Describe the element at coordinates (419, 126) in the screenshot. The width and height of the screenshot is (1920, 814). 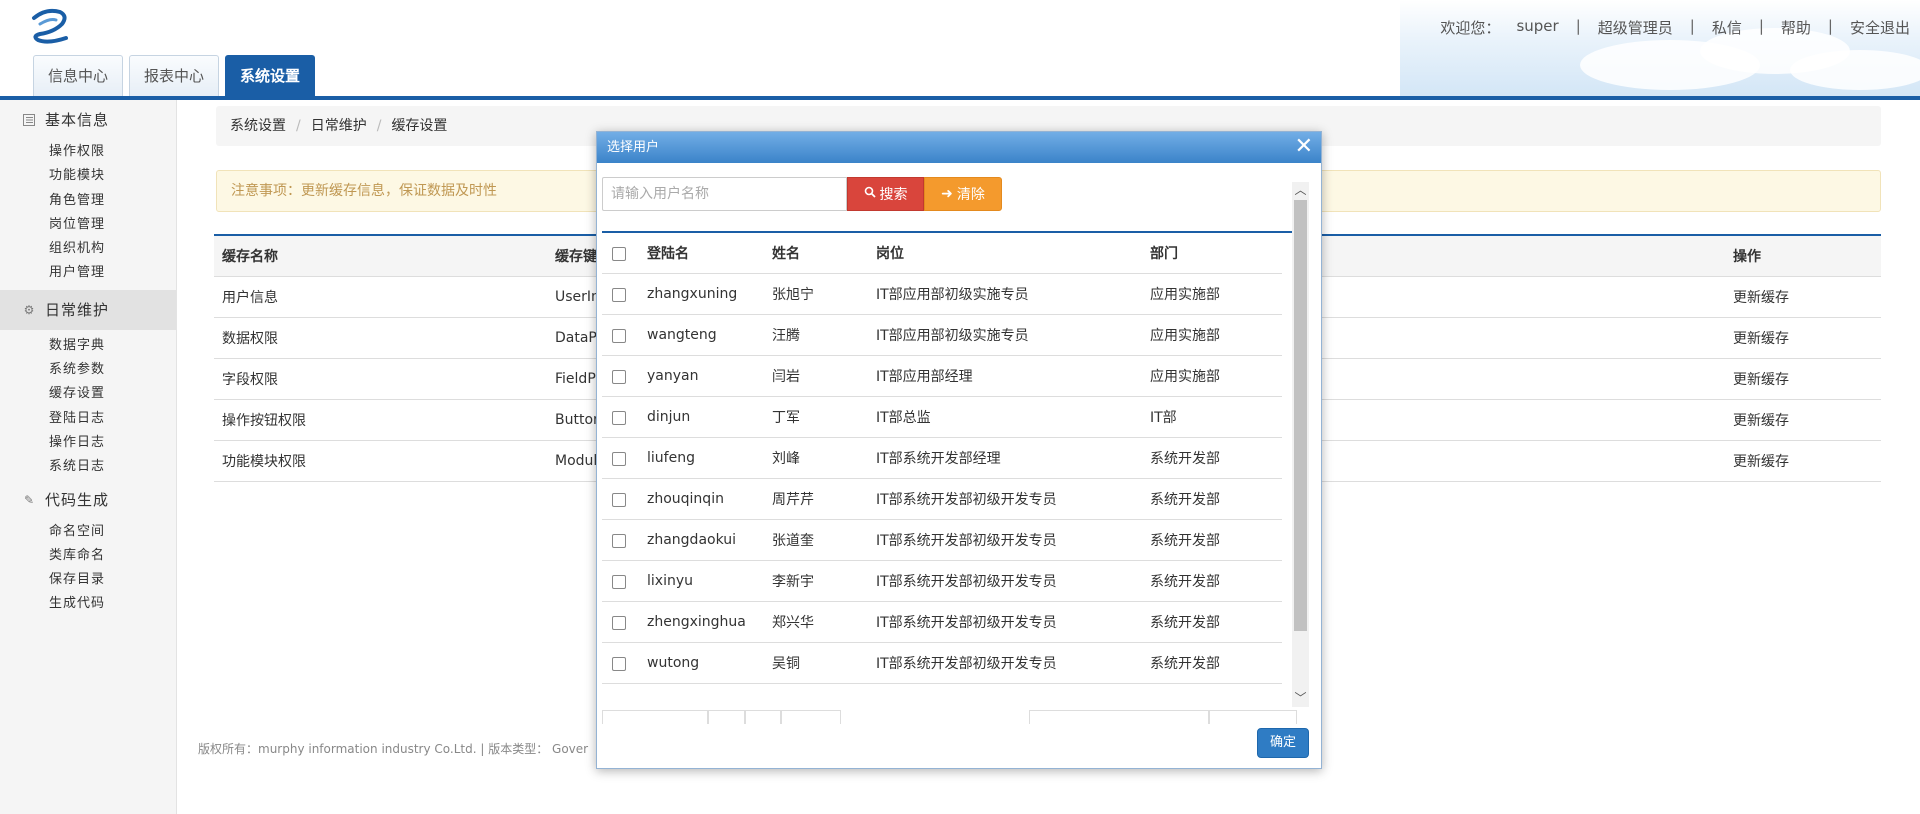
I see `breadcrumb-current: 缓存设置` at that location.